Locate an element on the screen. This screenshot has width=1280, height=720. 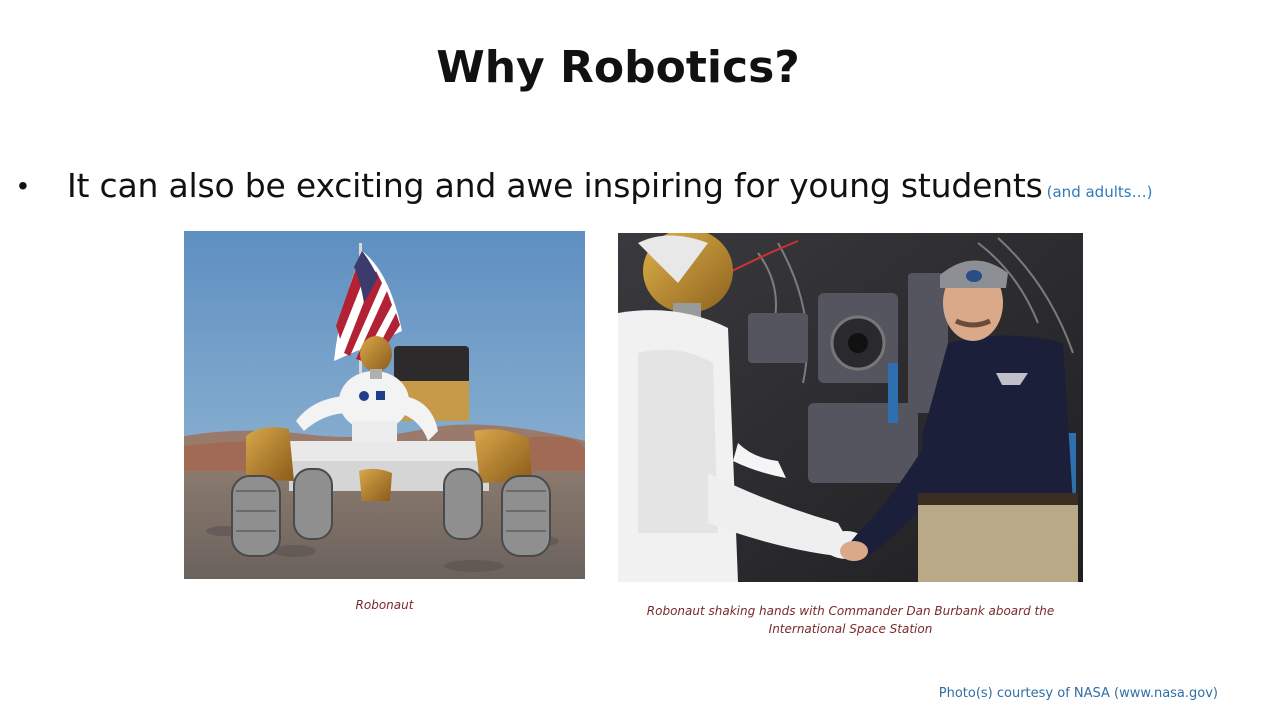
robonaut-caption: Robonaut is located at coordinates (384, 605).